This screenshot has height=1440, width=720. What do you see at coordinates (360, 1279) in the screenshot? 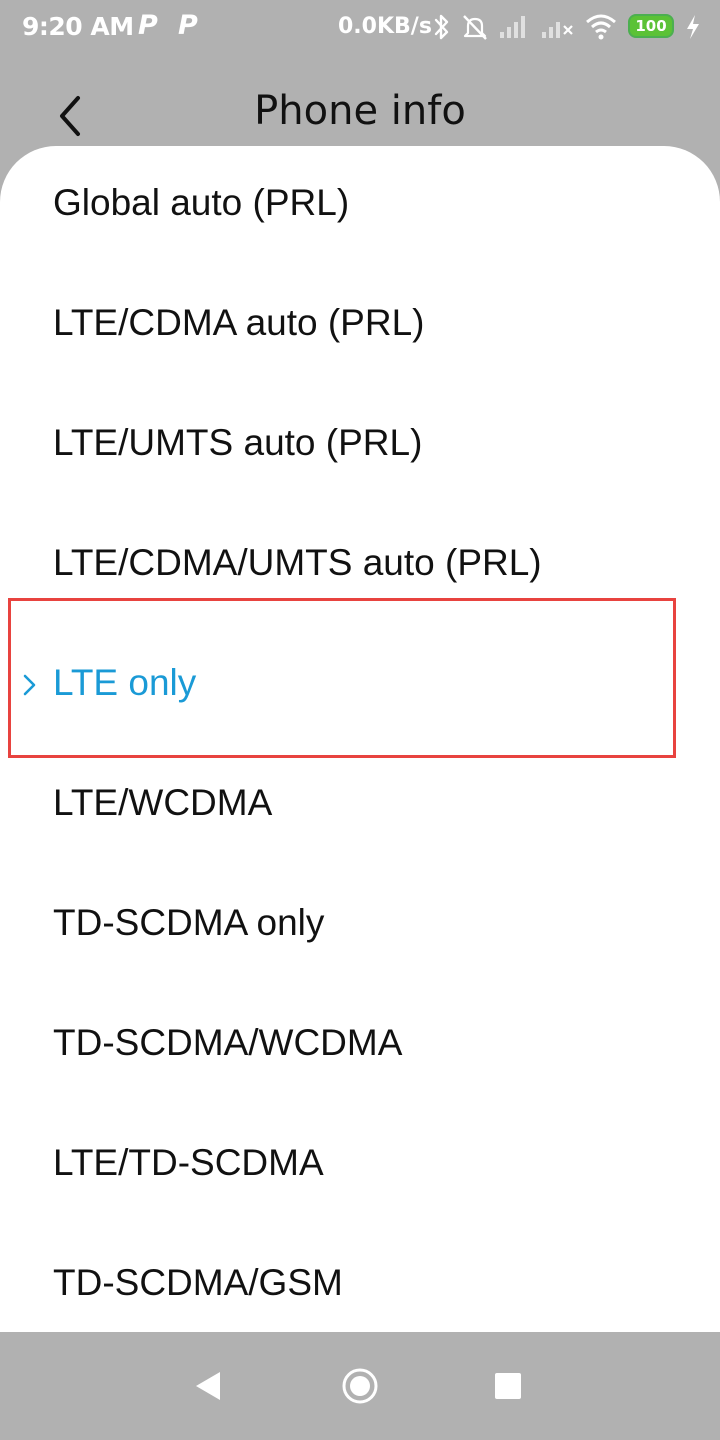
I see `network-mode-option: TD-SCDMA/GSM` at bounding box center [360, 1279].